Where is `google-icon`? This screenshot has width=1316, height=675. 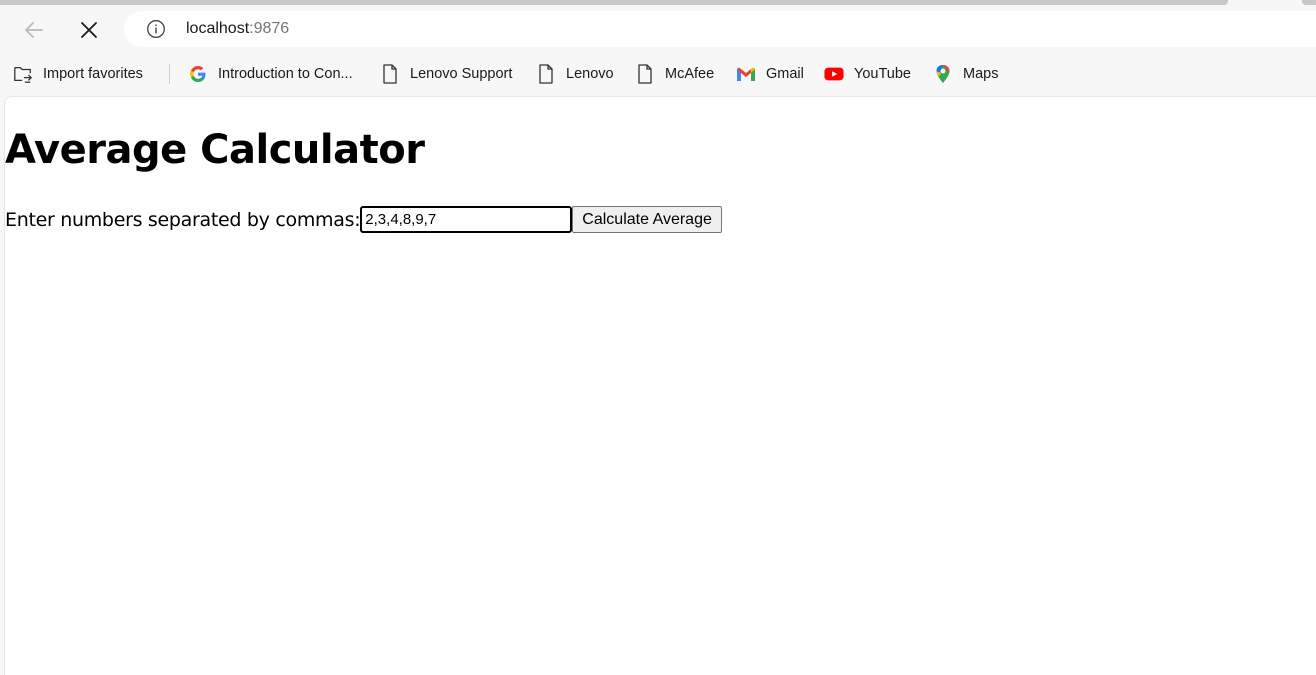 google-icon is located at coordinates (198, 74).